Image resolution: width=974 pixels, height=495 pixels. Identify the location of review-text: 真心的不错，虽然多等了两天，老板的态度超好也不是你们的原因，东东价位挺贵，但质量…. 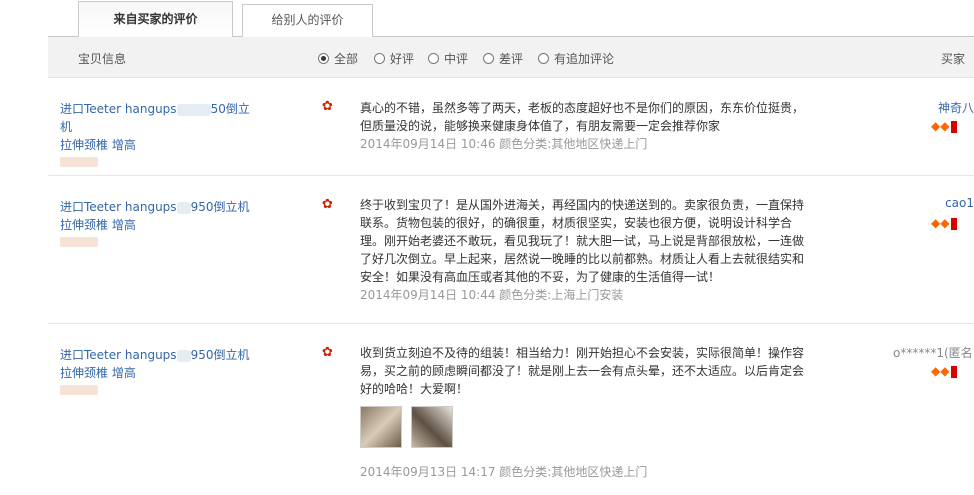
(582, 117).